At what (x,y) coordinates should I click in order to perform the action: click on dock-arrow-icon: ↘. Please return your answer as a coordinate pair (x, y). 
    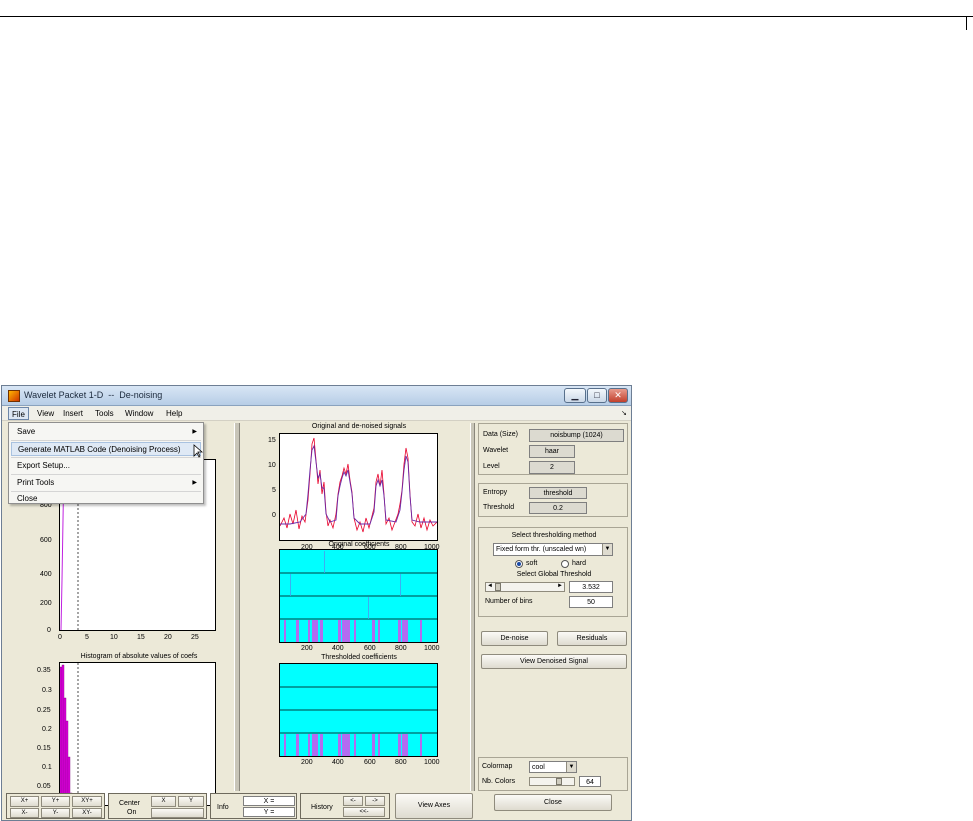
    Looking at the image, I should click on (624, 413).